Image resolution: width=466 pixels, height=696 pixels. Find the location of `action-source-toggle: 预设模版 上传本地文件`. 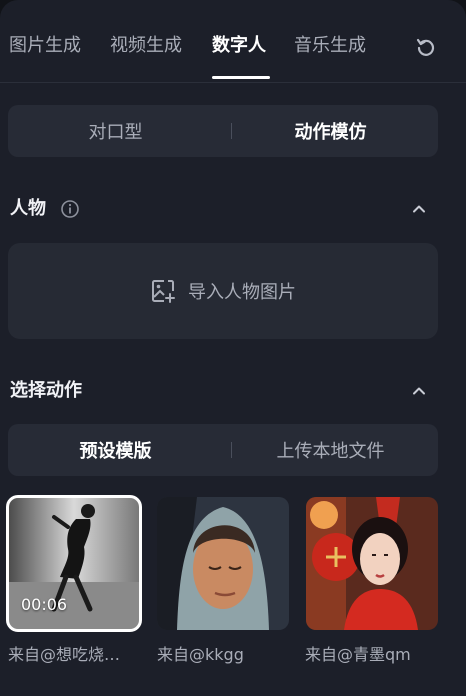

action-source-toggle: 预设模版 上传本地文件 is located at coordinates (223, 450).